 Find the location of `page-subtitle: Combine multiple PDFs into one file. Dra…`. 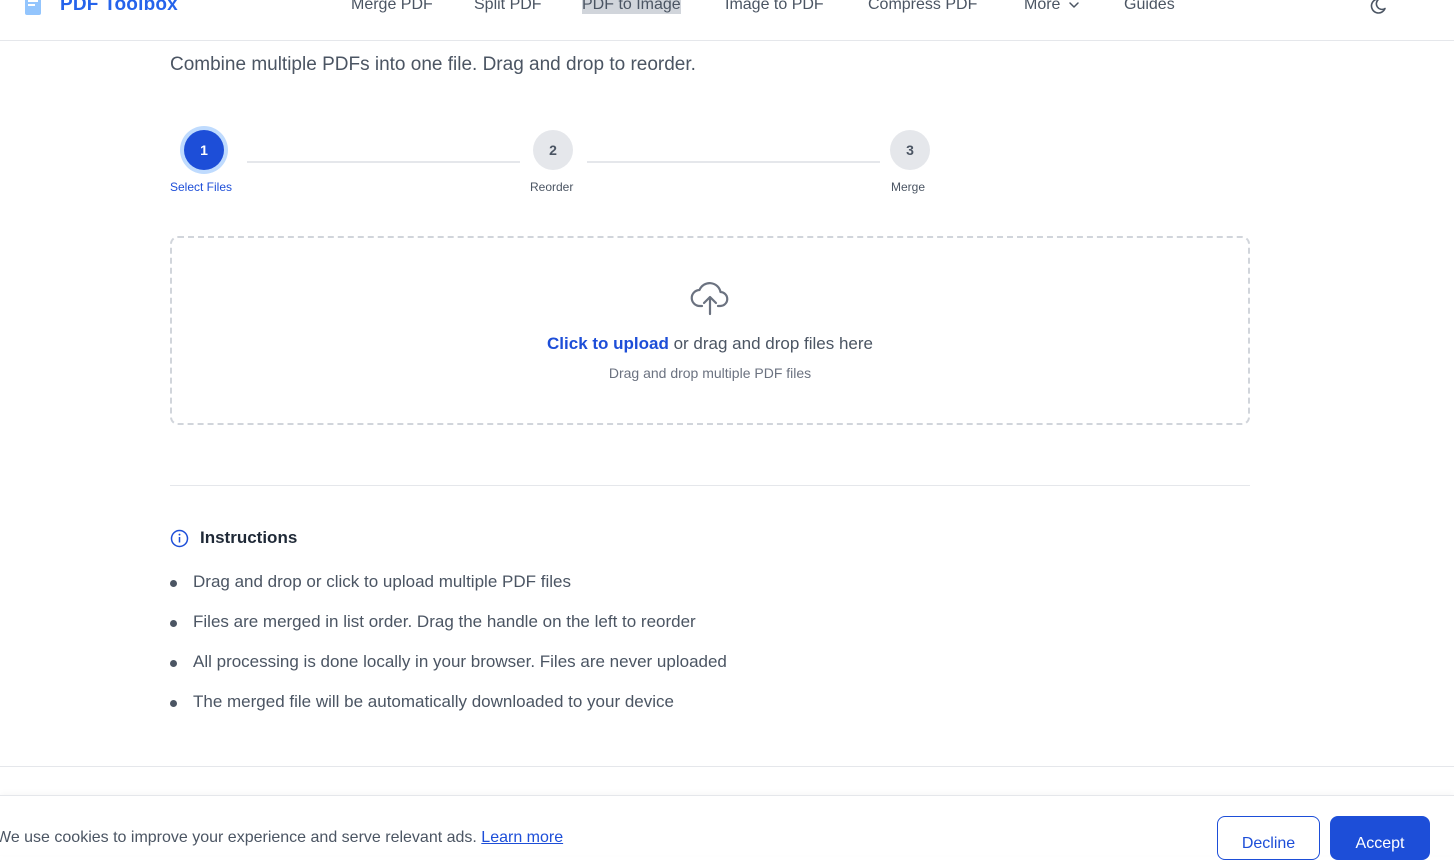

page-subtitle: Combine multiple PDFs into one file. Dra… is located at coordinates (433, 64).